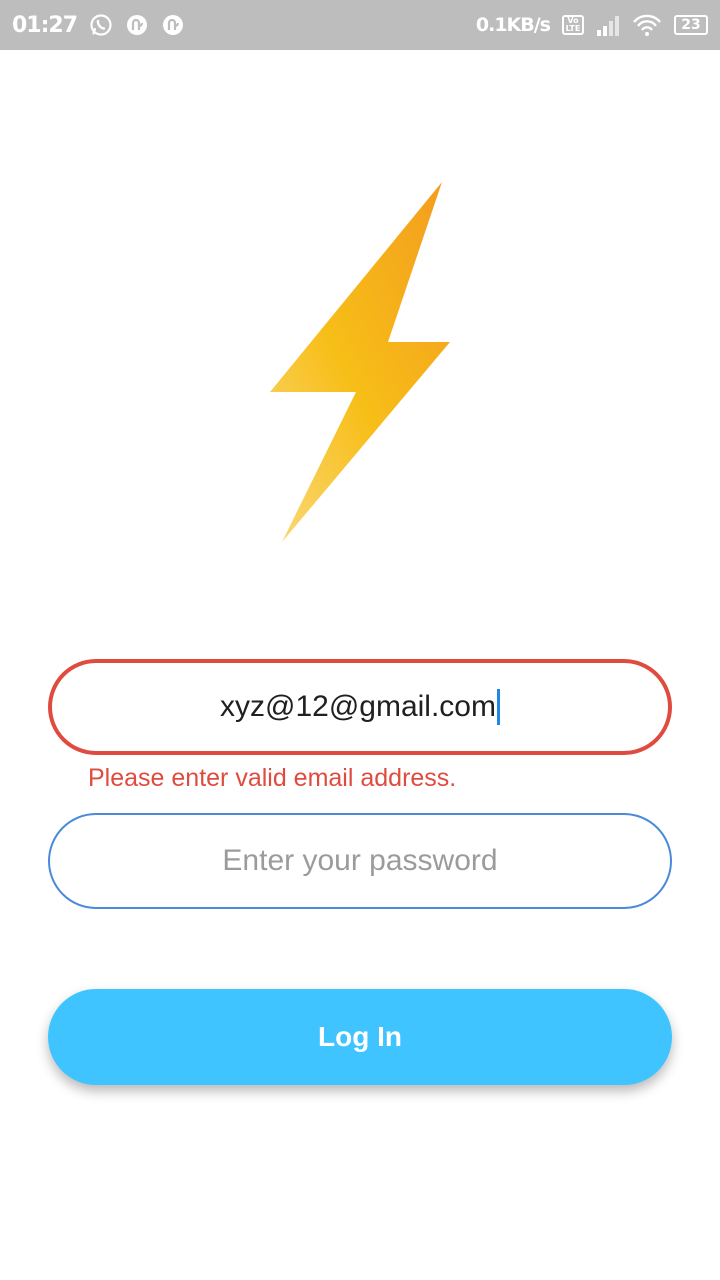 The image size is (720, 1280). I want to click on password-field: Enter your password, so click(360, 861).